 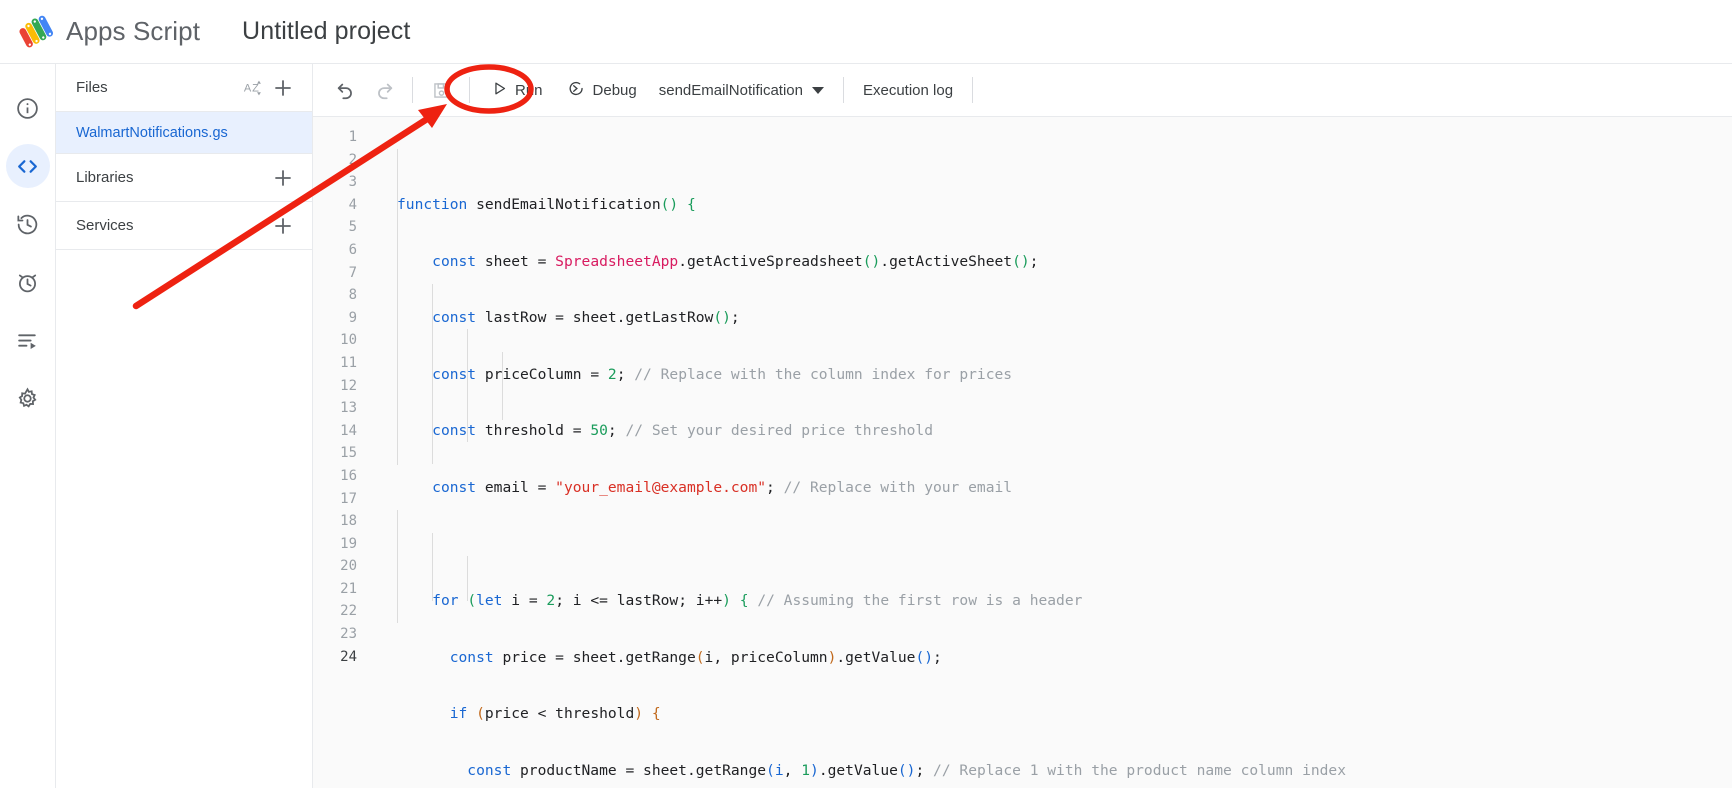 What do you see at coordinates (133, 31) in the screenshot?
I see `brand-name: Apps Script` at bounding box center [133, 31].